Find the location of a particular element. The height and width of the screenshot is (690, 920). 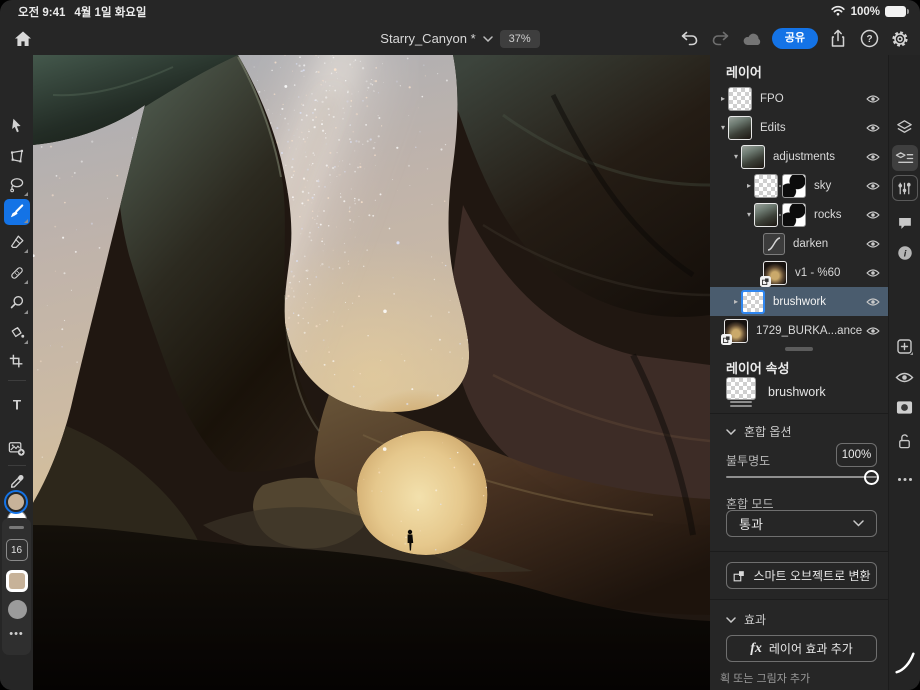

help-button: ? is located at coordinates (869, 39).